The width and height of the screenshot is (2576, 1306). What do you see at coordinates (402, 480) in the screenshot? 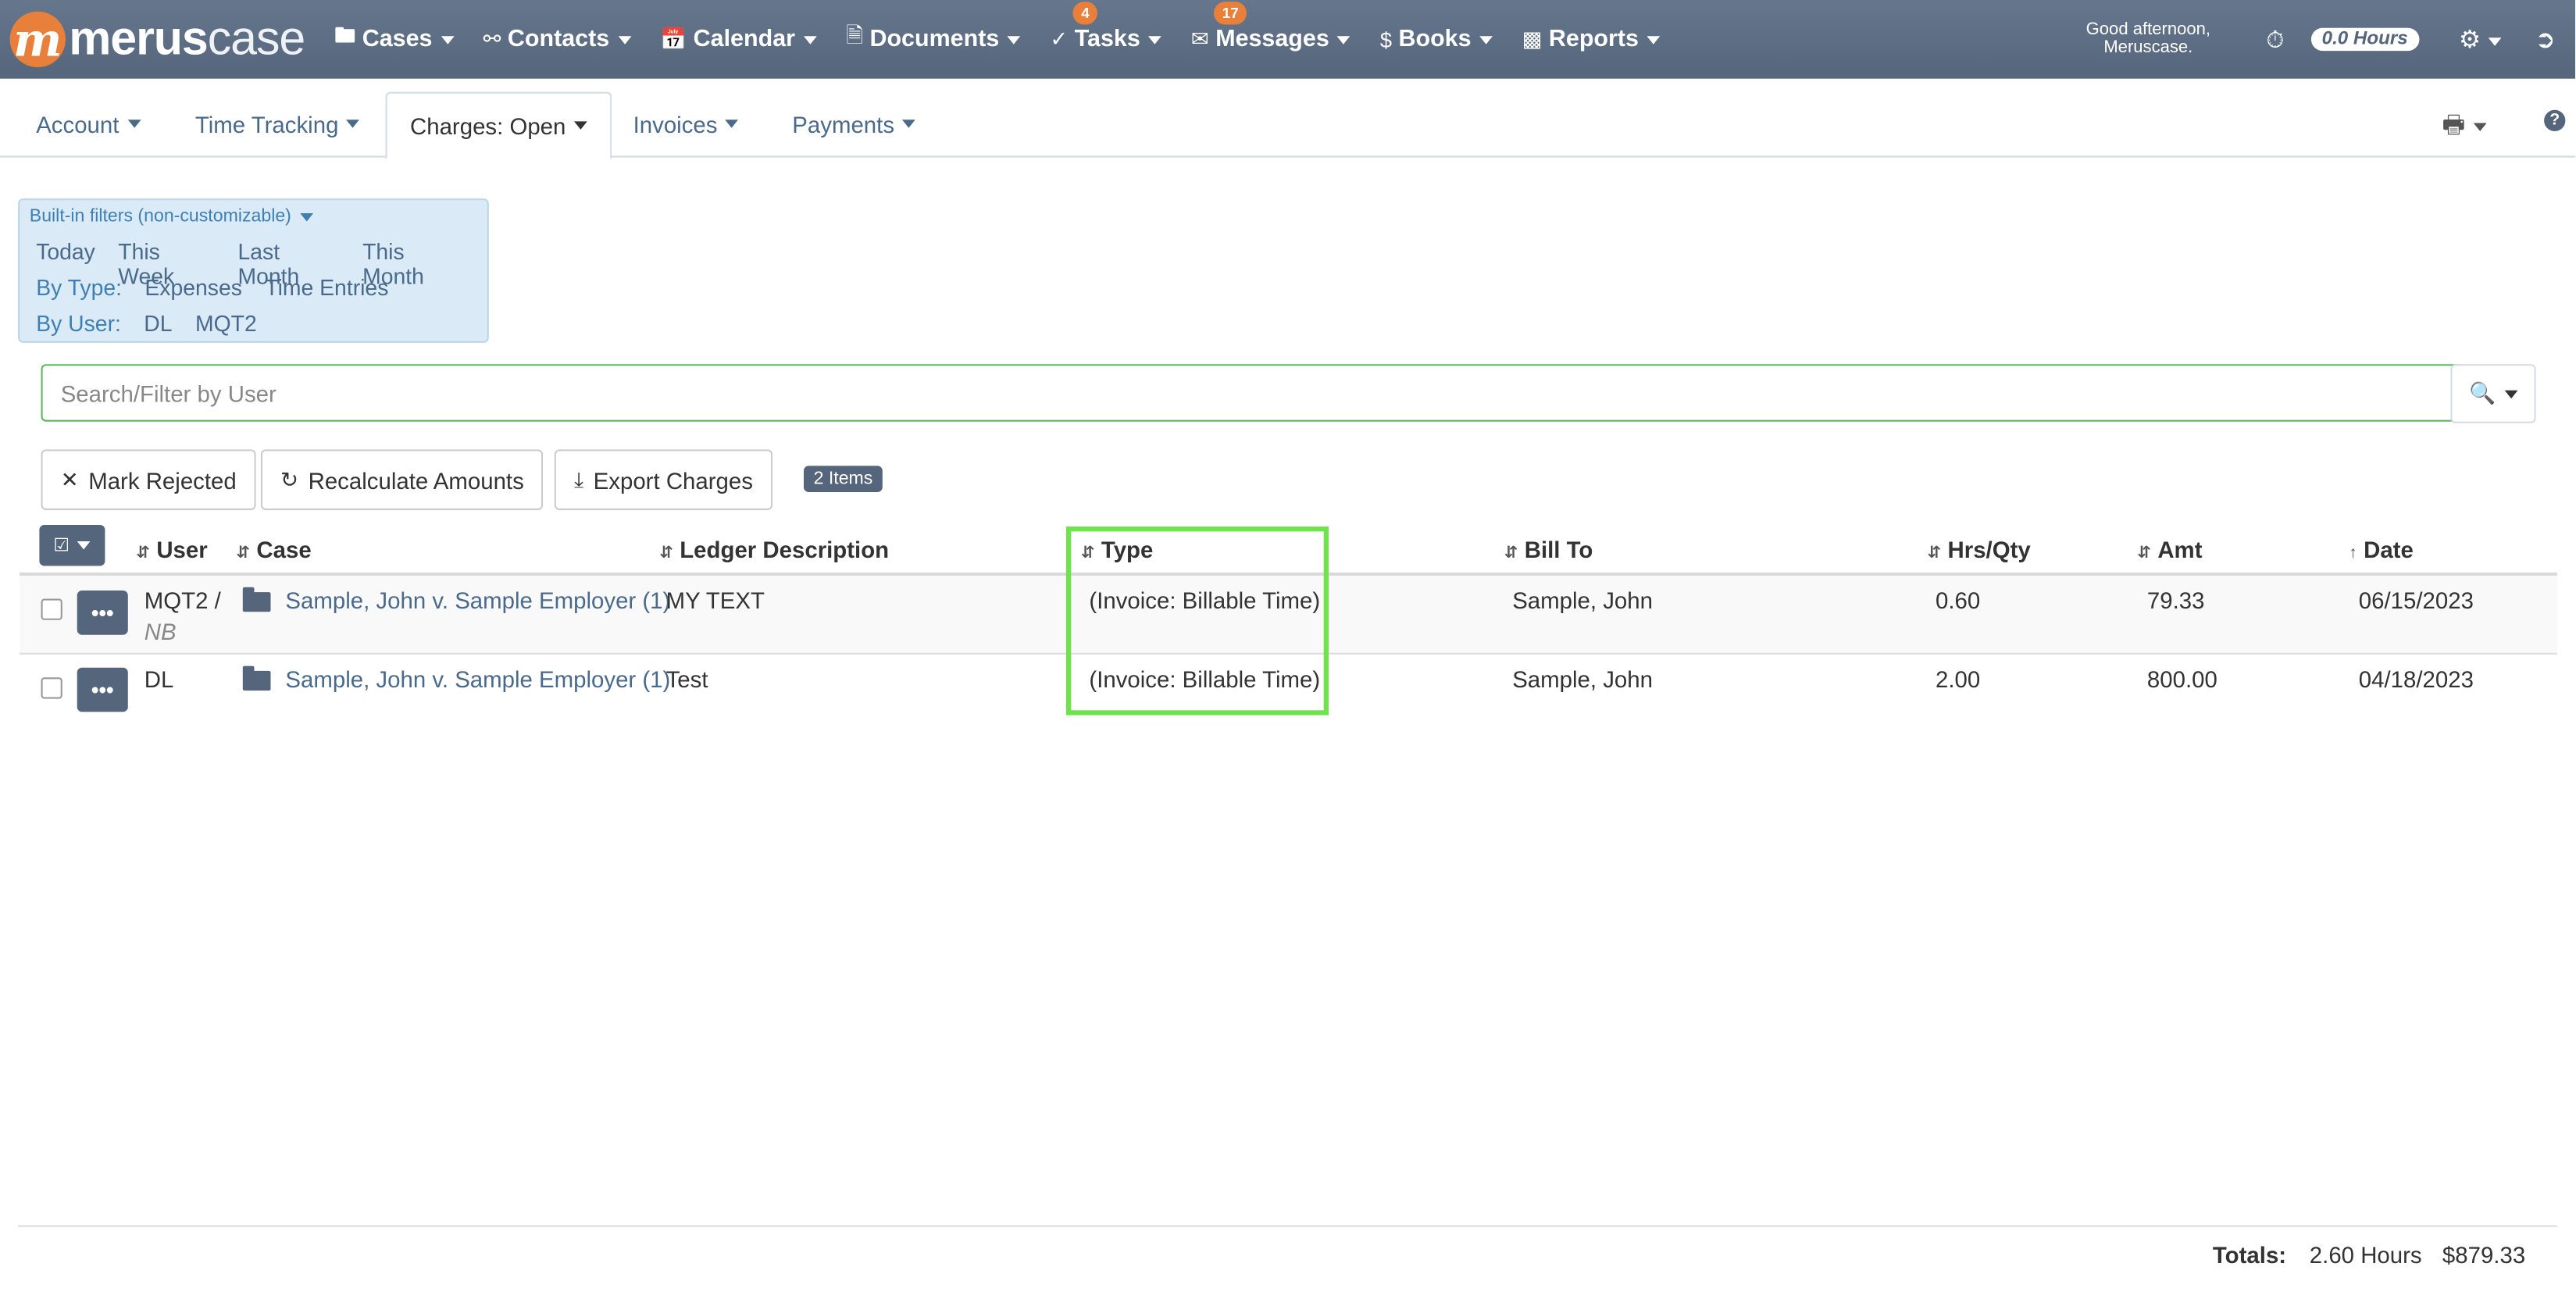
I see `recalculate-amounts-button: ↻ Recalculate Amounts` at bounding box center [402, 480].